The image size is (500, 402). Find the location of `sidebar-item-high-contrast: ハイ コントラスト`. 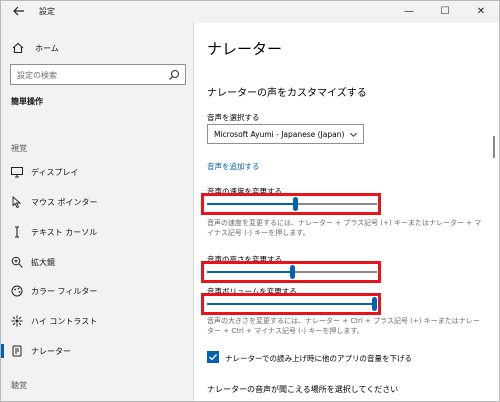

sidebar-item-high-contrast: ハイ コントラスト is located at coordinates (97, 321).